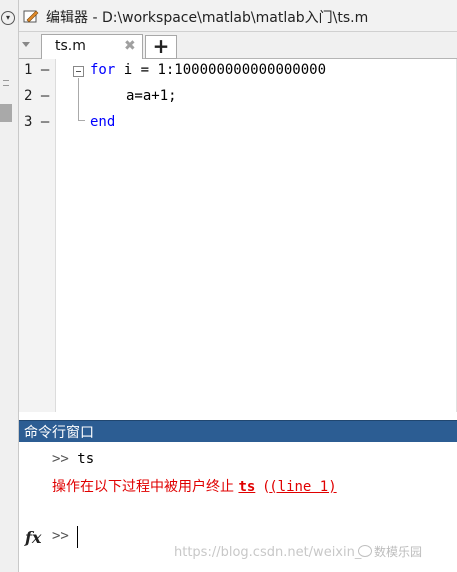 The image size is (457, 572). What do you see at coordinates (78, 71) in the screenshot?
I see `fold-toggle-icon` at bounding box center [78, 71].